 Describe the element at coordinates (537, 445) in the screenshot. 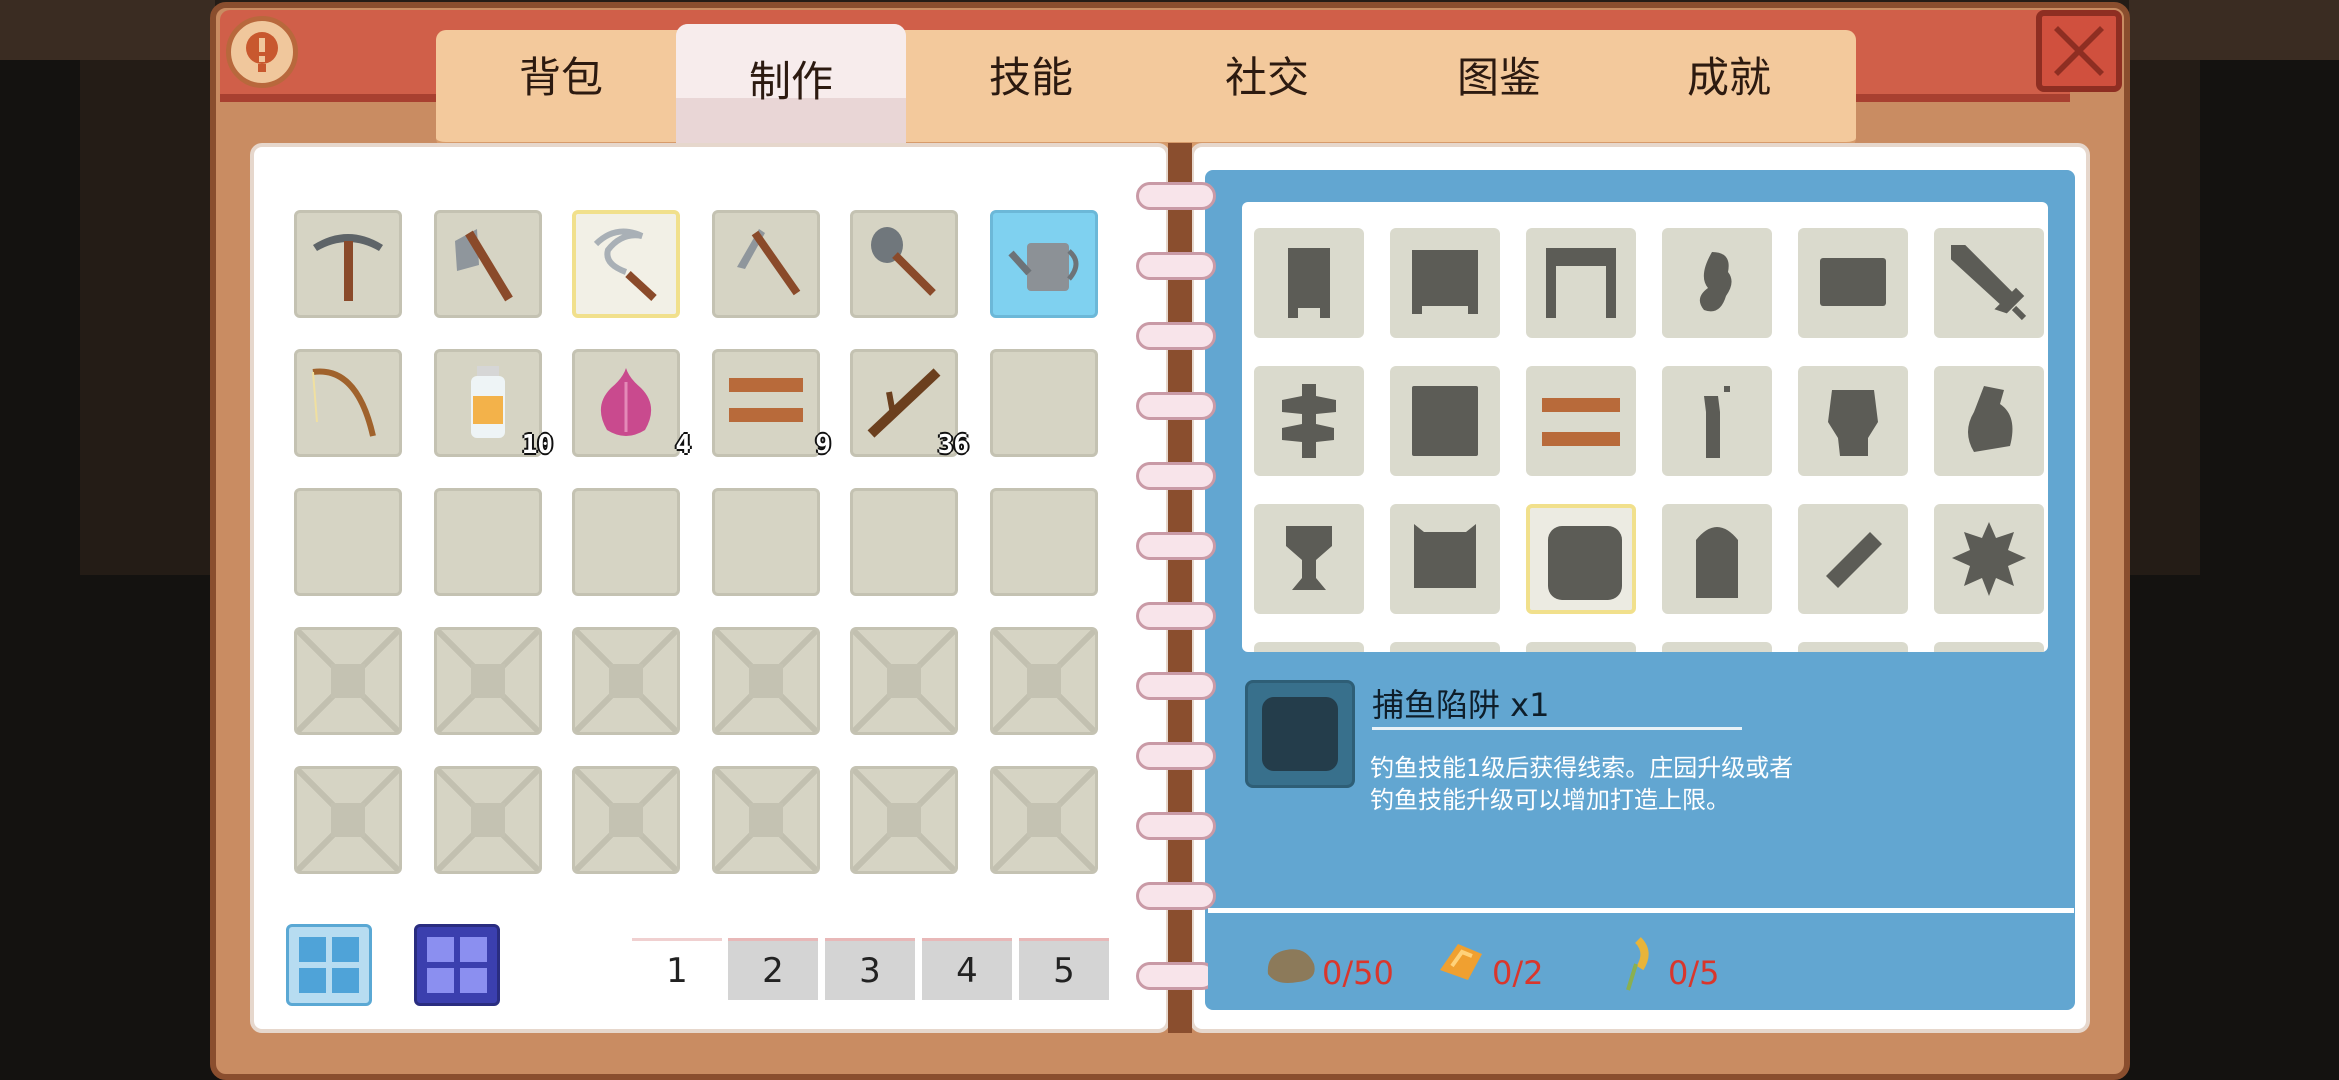

I see `item-count: 10` at that location.